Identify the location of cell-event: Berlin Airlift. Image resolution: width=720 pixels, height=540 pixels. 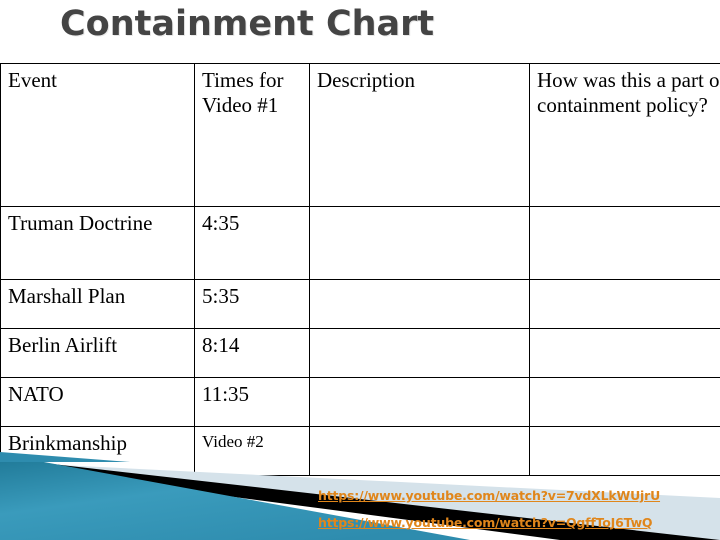
(97, 353).